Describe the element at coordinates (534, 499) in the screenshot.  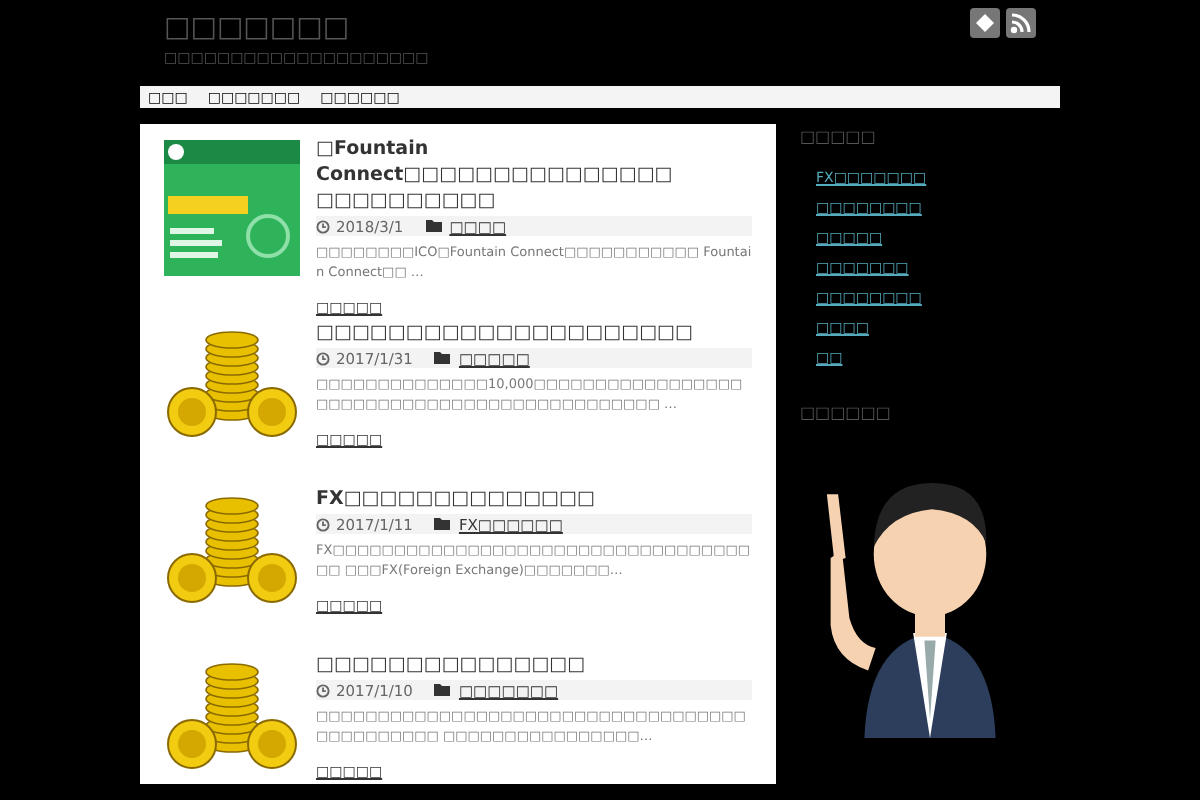
I see `post-title: FX□□□□□□□□□□□□□□` at that location.